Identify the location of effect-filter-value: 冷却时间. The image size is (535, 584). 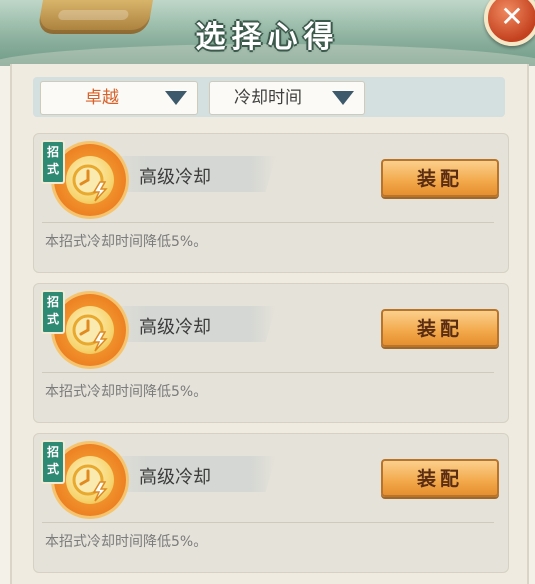
(268, 98).